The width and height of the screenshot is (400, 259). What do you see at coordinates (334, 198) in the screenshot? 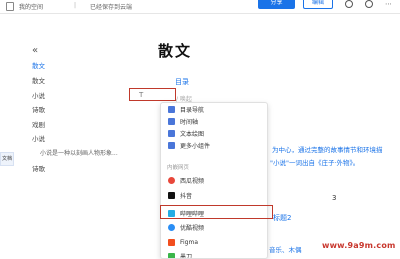
I see `number-marker: 3` at bounding box center [334, 198].